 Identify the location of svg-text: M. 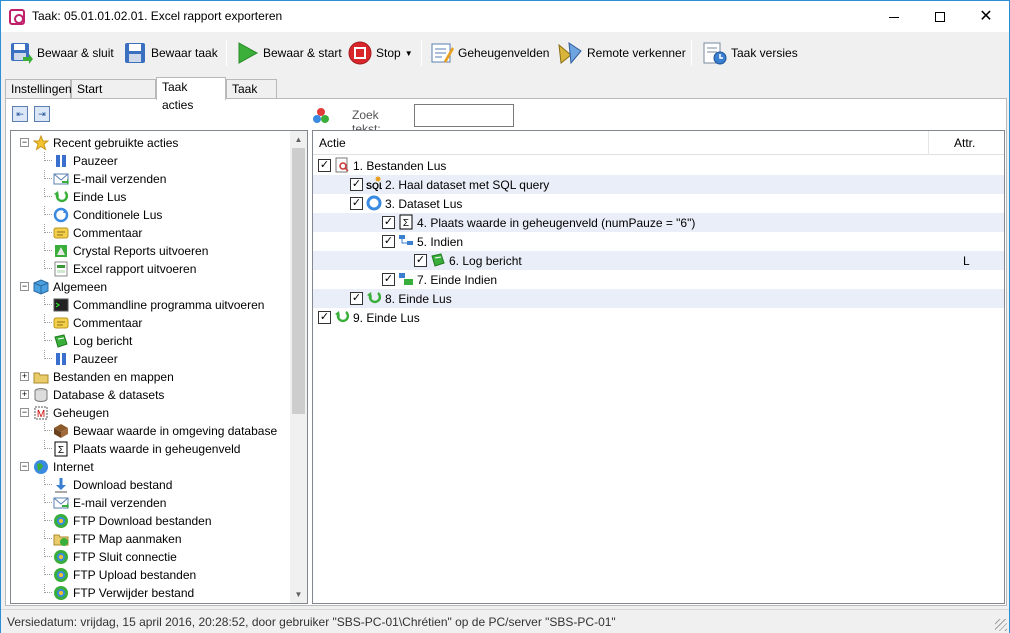
(41, 414).